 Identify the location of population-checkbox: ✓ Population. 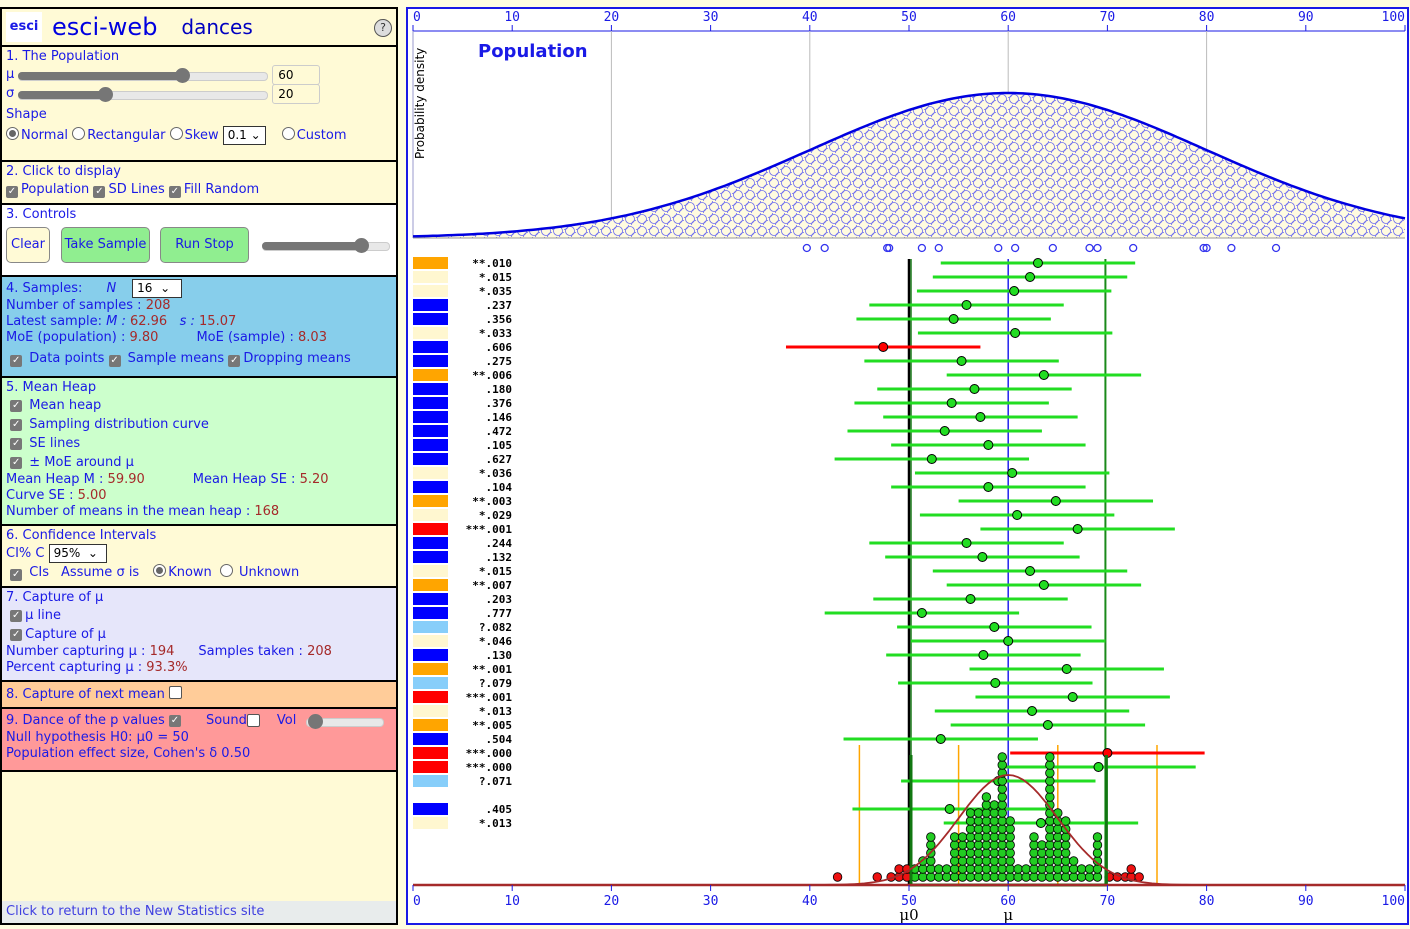
(47, 190).